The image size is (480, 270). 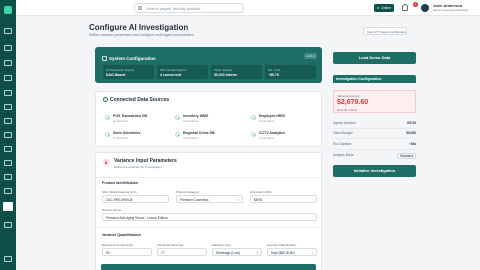 I want to click on variance-type-select: Shrinkage (Loss) ▾, so click(x=237, y=252).